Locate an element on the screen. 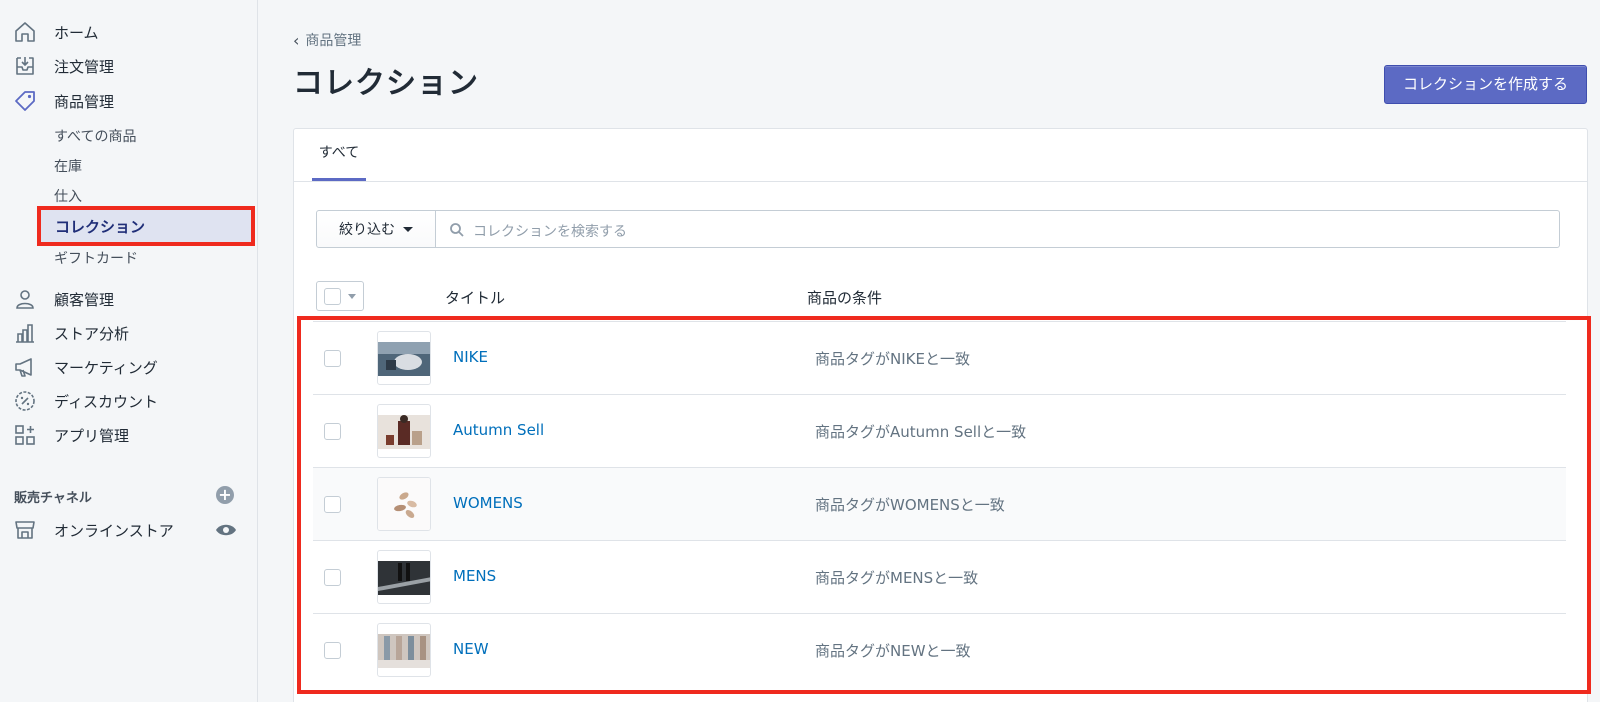 This screenshot has width=1600, height=702. filter-button: 絞り込む is located at coordinates (376, 229).